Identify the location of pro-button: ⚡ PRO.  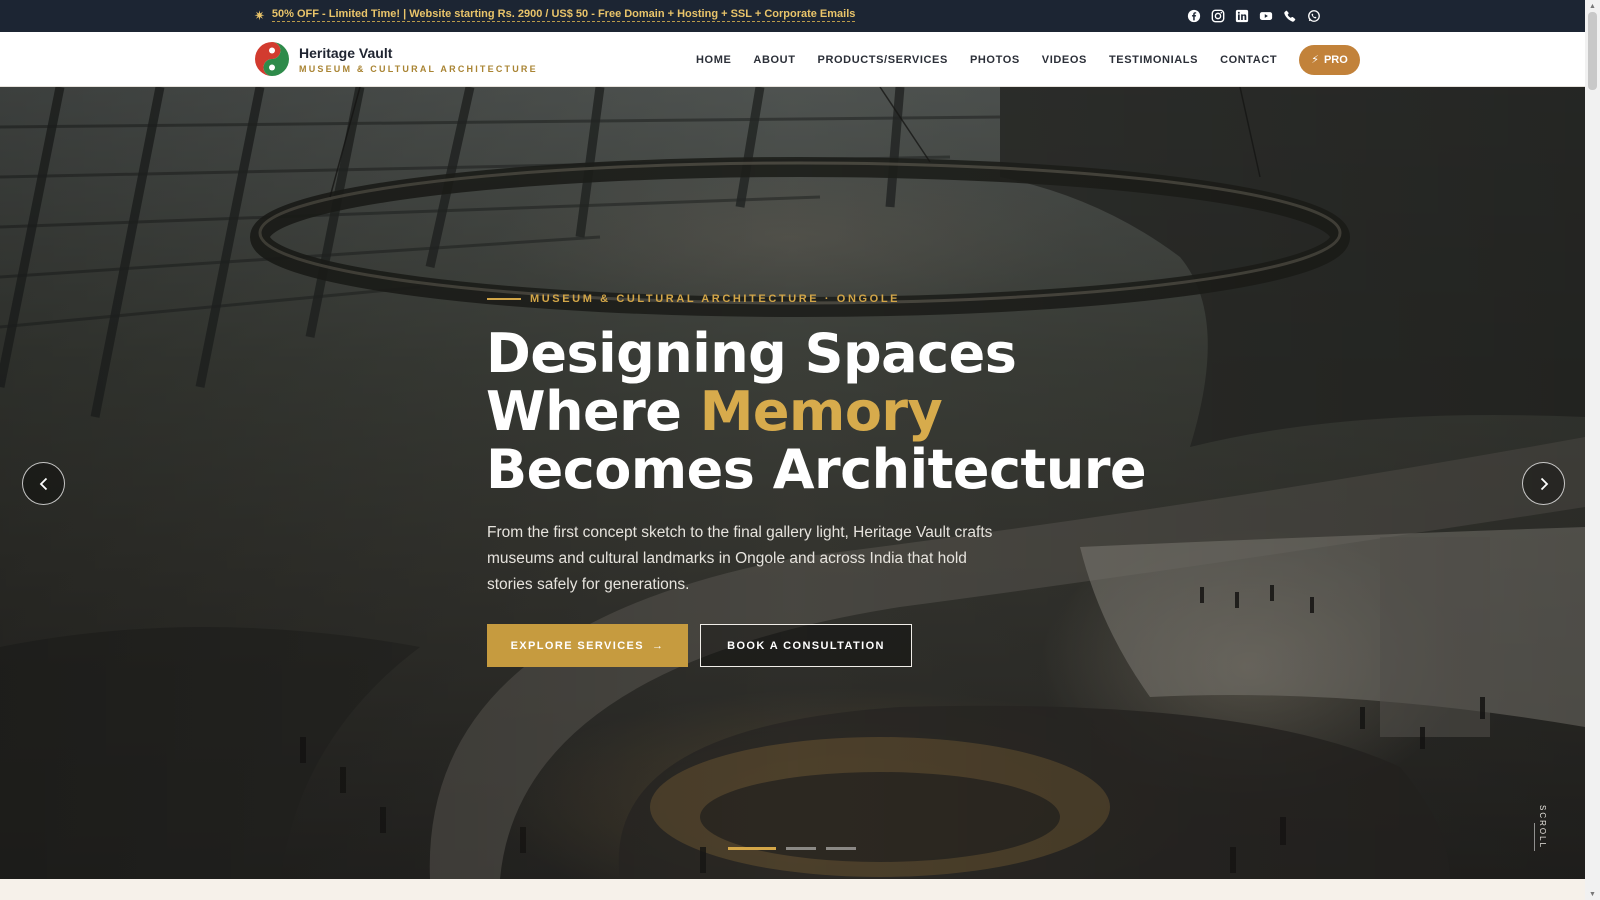
(1329, 59).